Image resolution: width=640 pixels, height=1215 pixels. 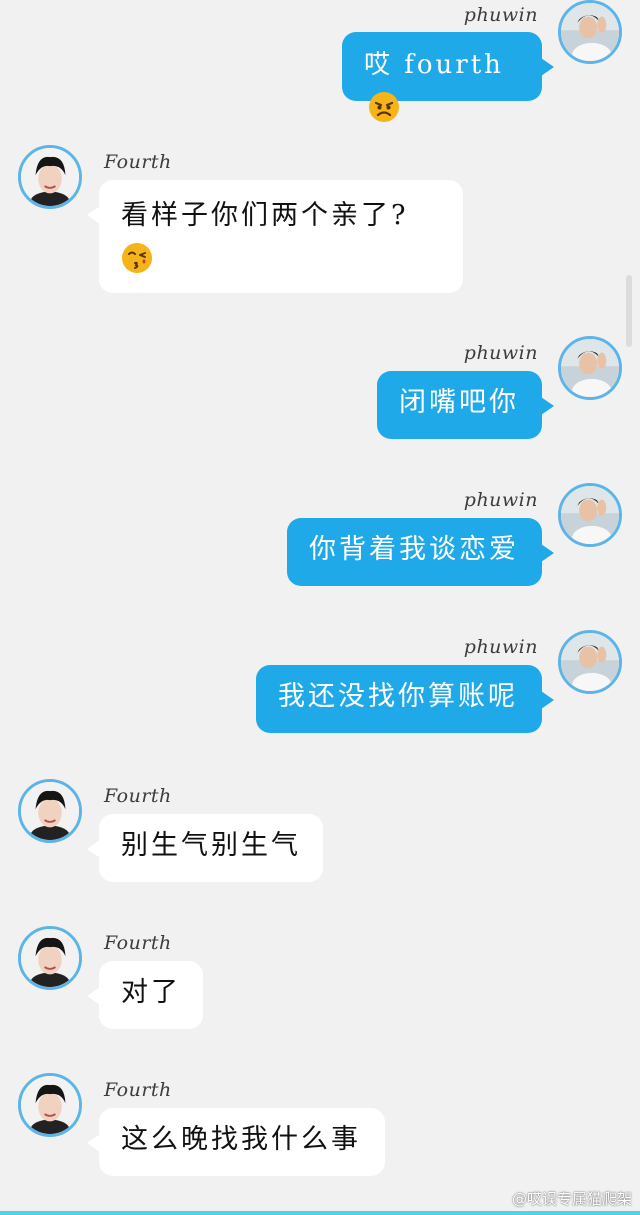 What do you see at coordinates (434, 65) in the screenshot?
I see `message-text: 哎 fourth` at bounding box center [434, 65].